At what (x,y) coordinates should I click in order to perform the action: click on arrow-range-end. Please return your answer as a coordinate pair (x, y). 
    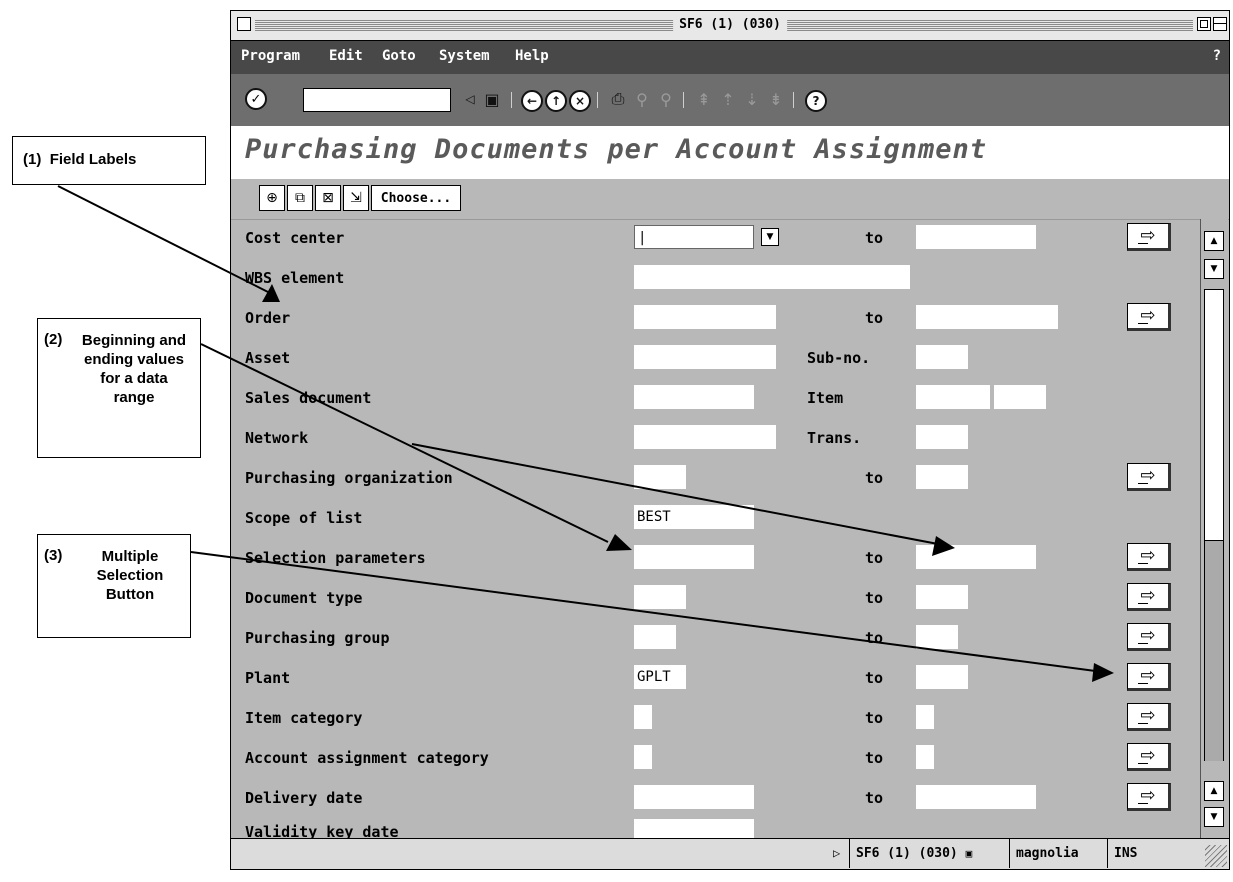
    Looking at the image, I should click on (675, 494).